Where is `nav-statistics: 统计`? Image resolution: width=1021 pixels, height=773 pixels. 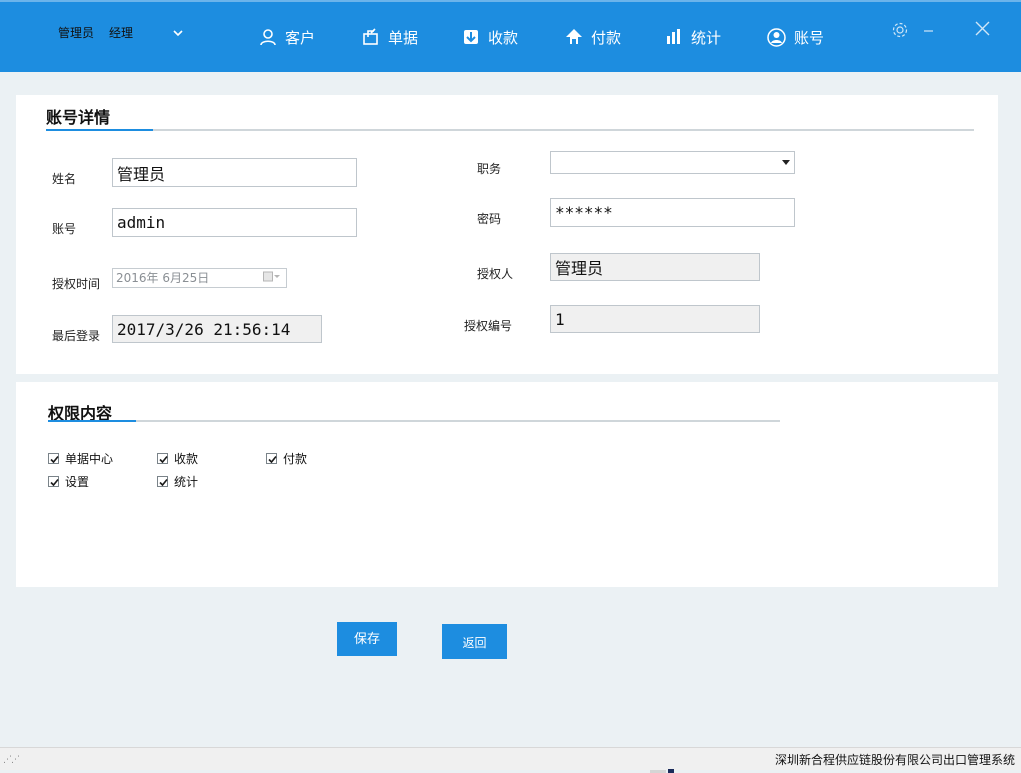
nav-statistics: 统计 is located at coordinates (693, 37).